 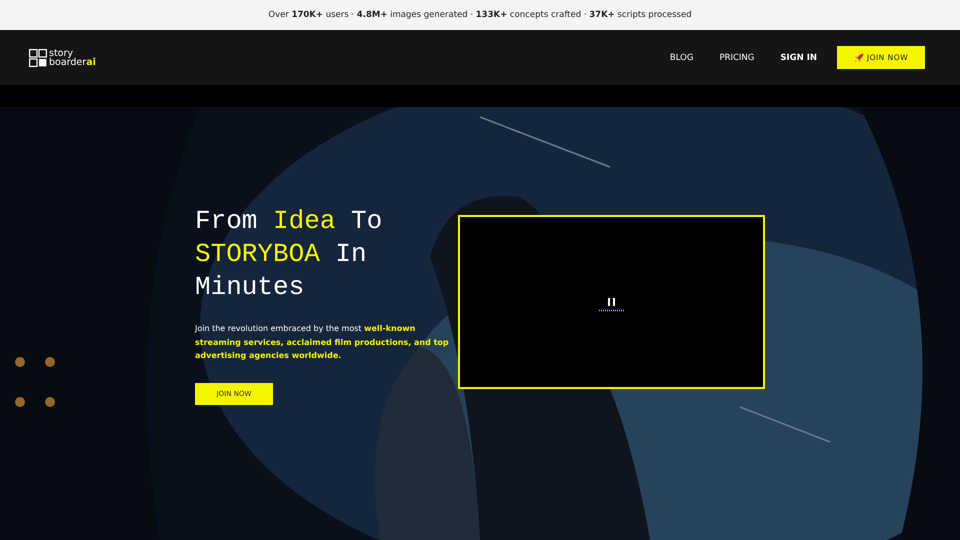 What do you see at coordinates (322, 342) in the screenshot?
I see `hero-description: Join the revolution embraced by the most well-known streaming services, acclaimed film productions, and top advertising agencies worldwide.` at bounding box center [322, 342].